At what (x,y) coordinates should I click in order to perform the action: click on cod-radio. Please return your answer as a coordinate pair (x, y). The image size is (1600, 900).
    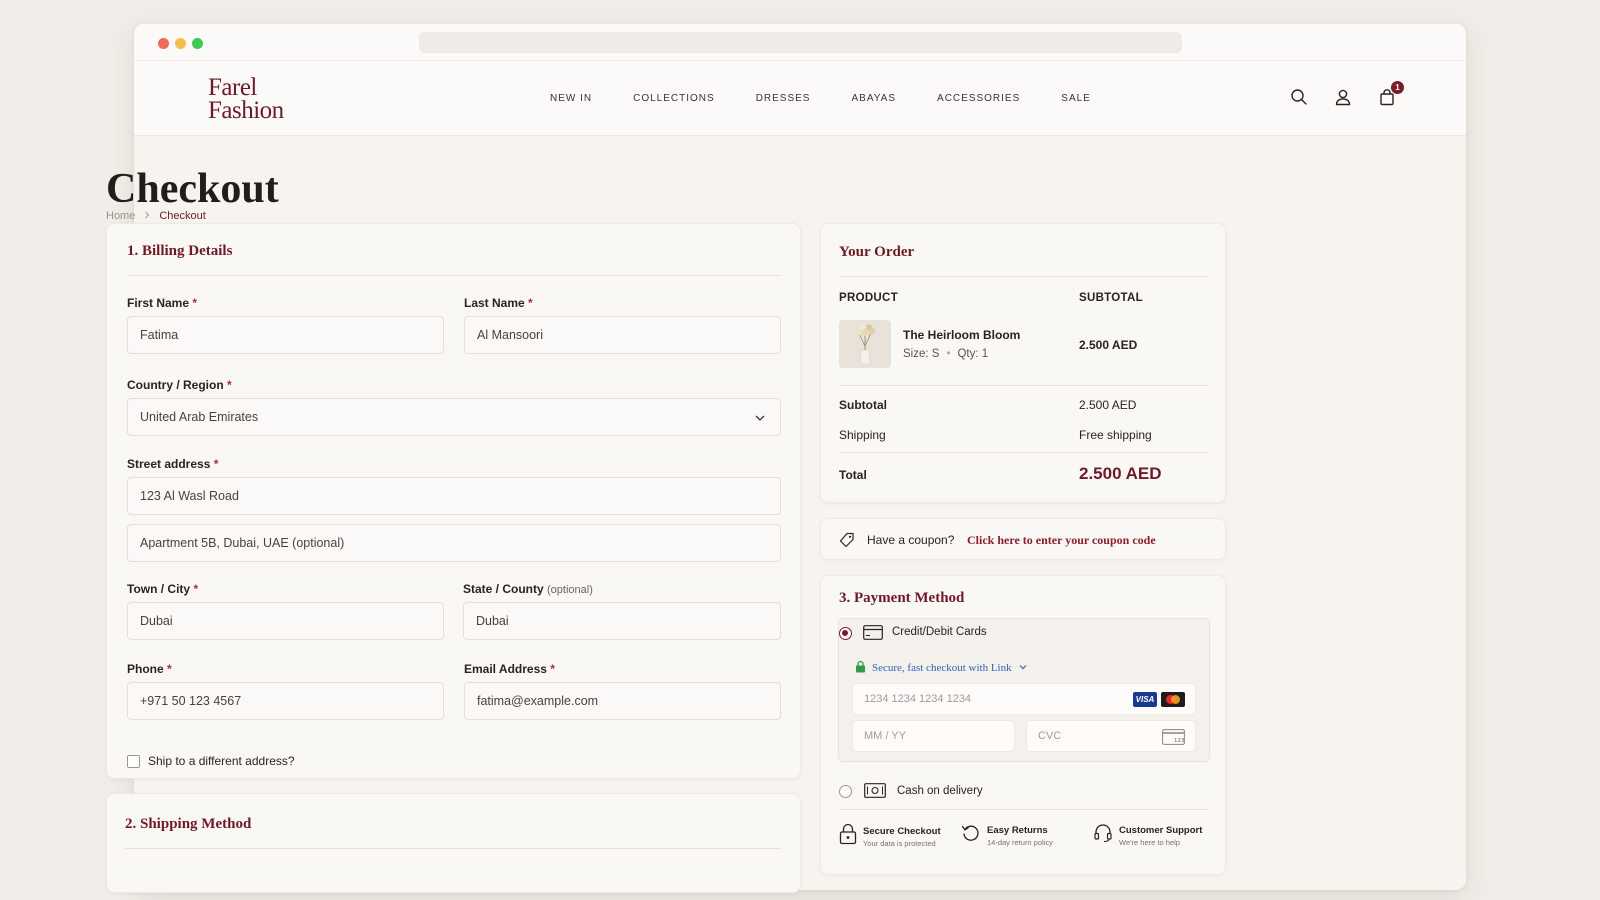
    Looking at the image, I should click on (845, 791).